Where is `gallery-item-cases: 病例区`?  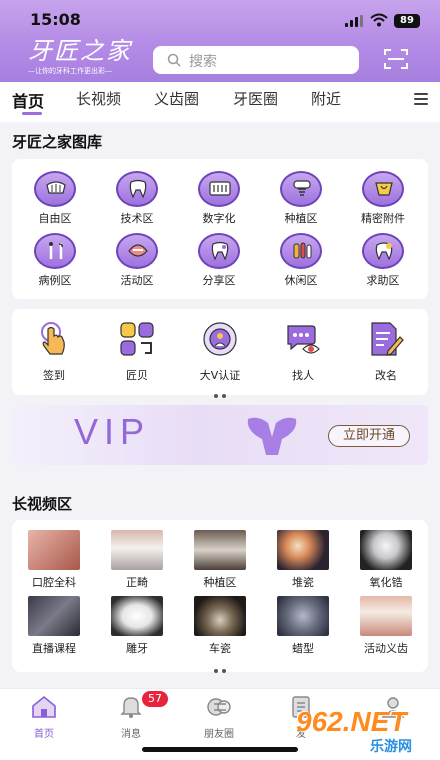
gallery-item-cases: 病例区 is located at coordinates (55, 260).